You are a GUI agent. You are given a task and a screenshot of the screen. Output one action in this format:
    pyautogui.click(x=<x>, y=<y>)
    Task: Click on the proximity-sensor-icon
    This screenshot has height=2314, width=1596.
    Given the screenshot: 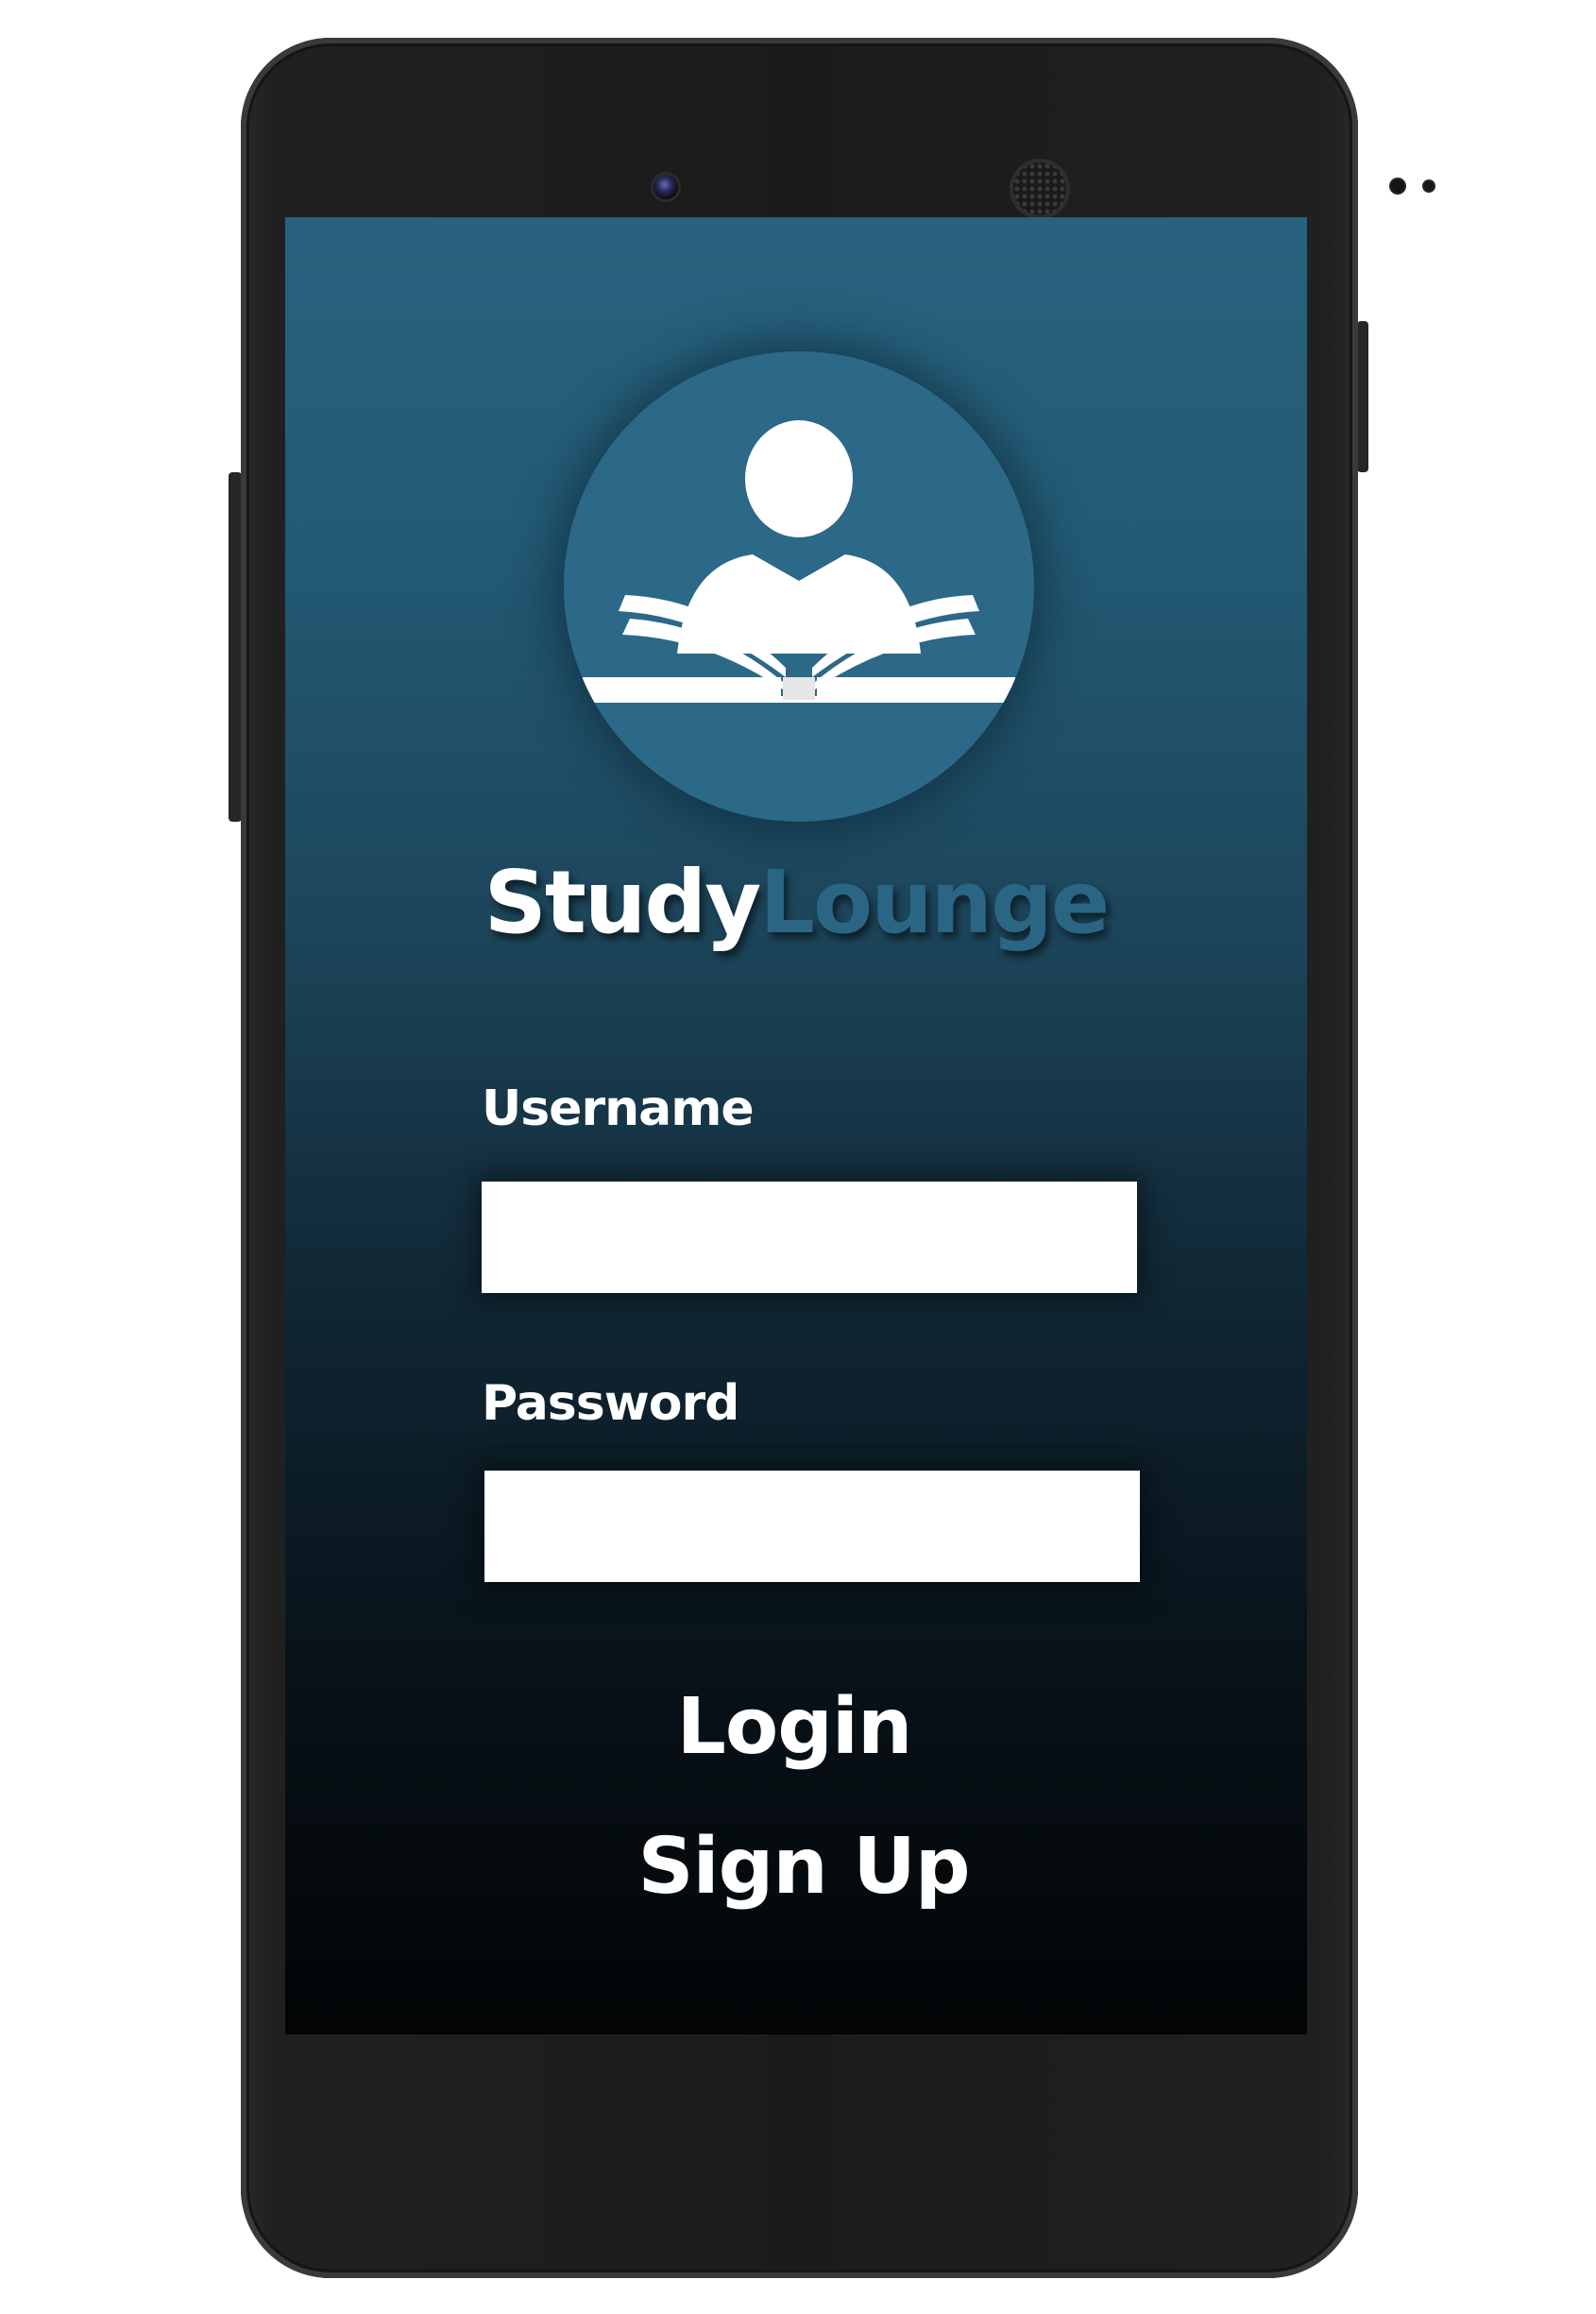 What is the action you would take?
    pyautogui.click(x=1397, y=186)
    